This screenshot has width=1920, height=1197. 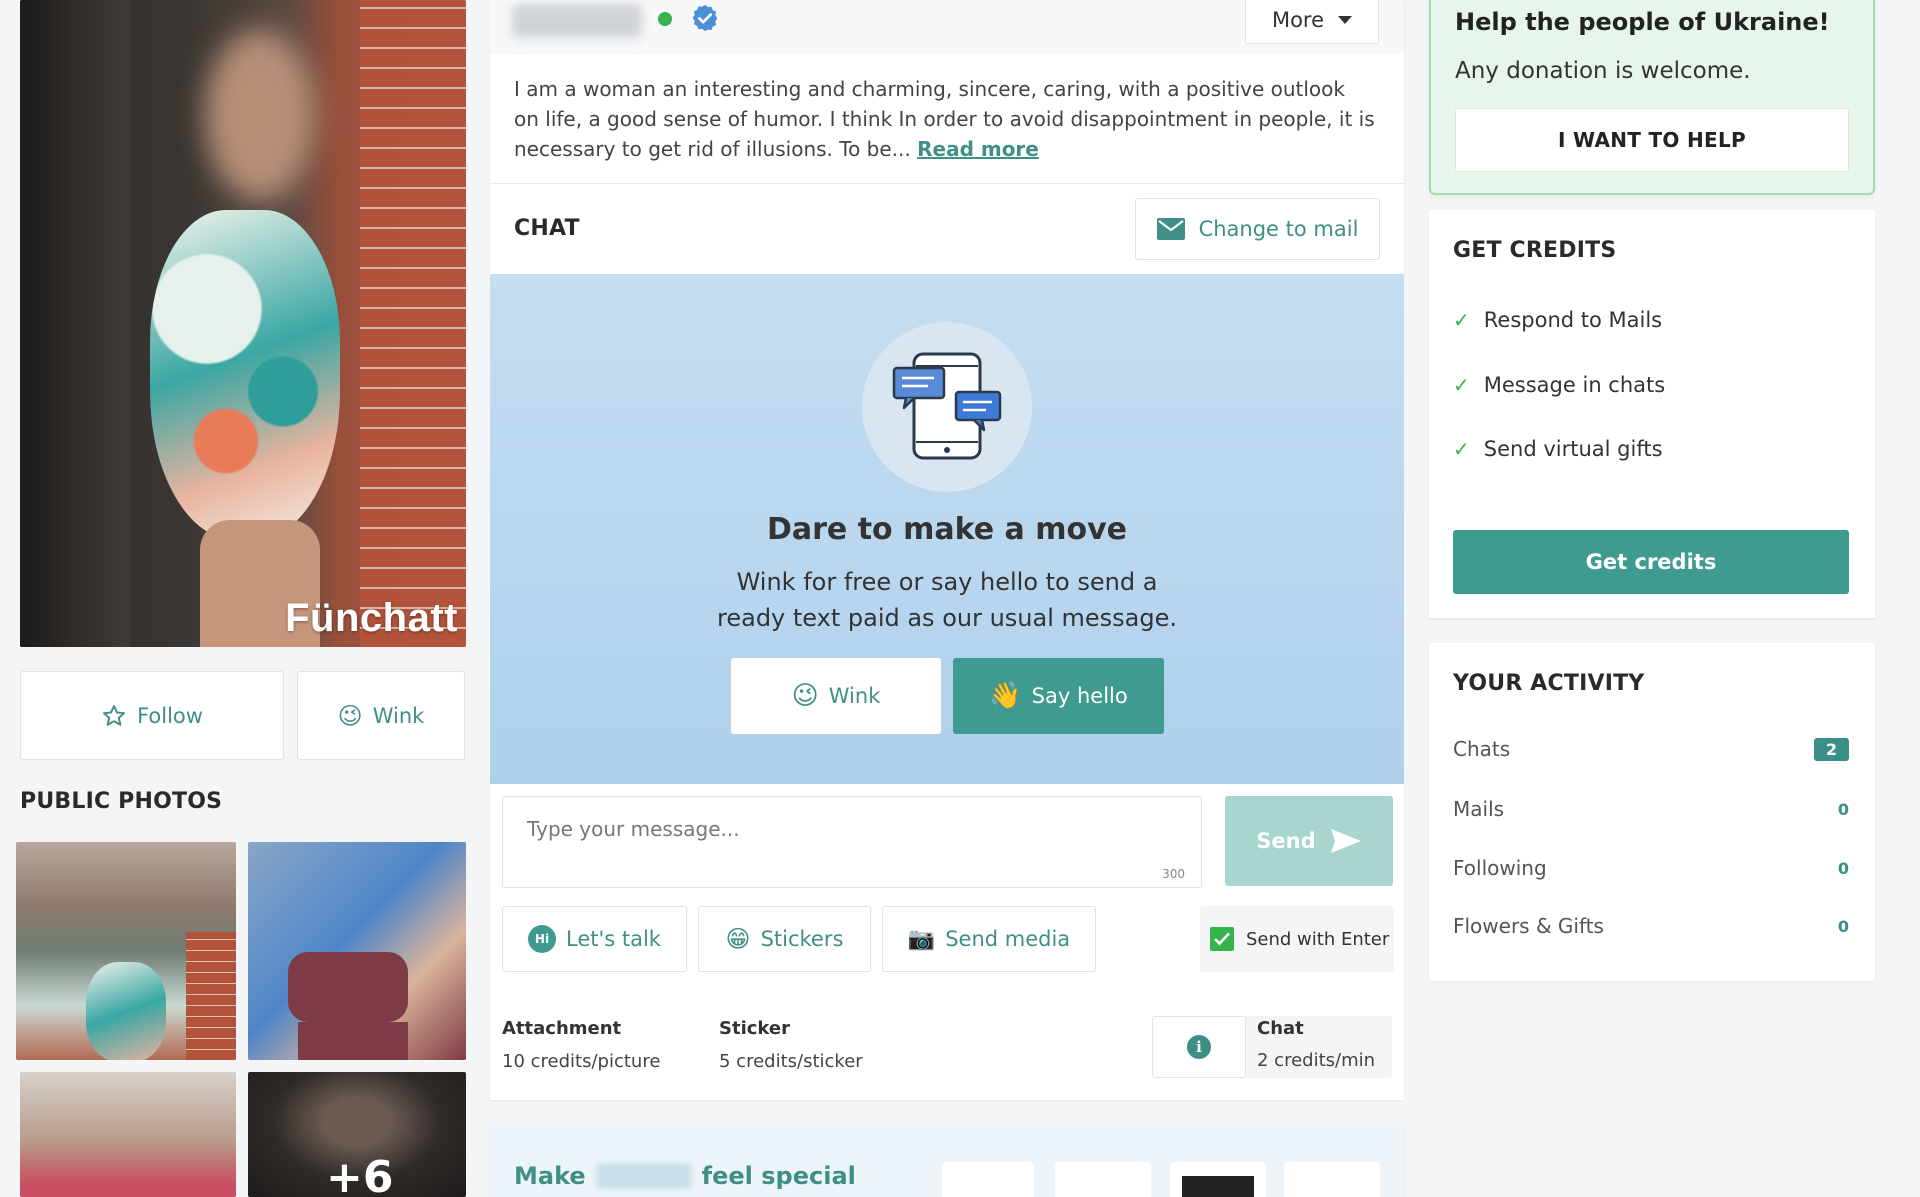 What do you see at coordinates (1535, 250) in the screenshot?
I see `get-credits-title: GET CREDITS` at bounding box center [1535, 250].